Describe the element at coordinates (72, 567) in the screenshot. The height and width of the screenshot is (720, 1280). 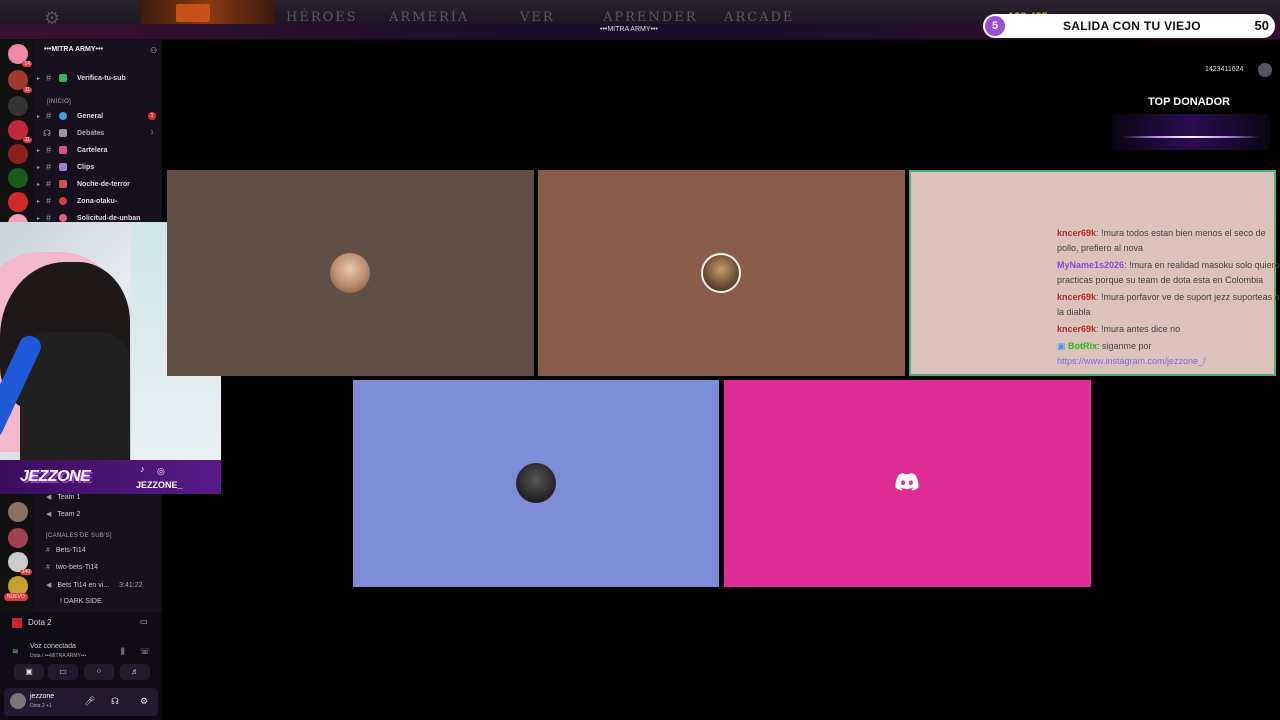
I see `channel-two-bets: # two-bets-Ti14` at that location.